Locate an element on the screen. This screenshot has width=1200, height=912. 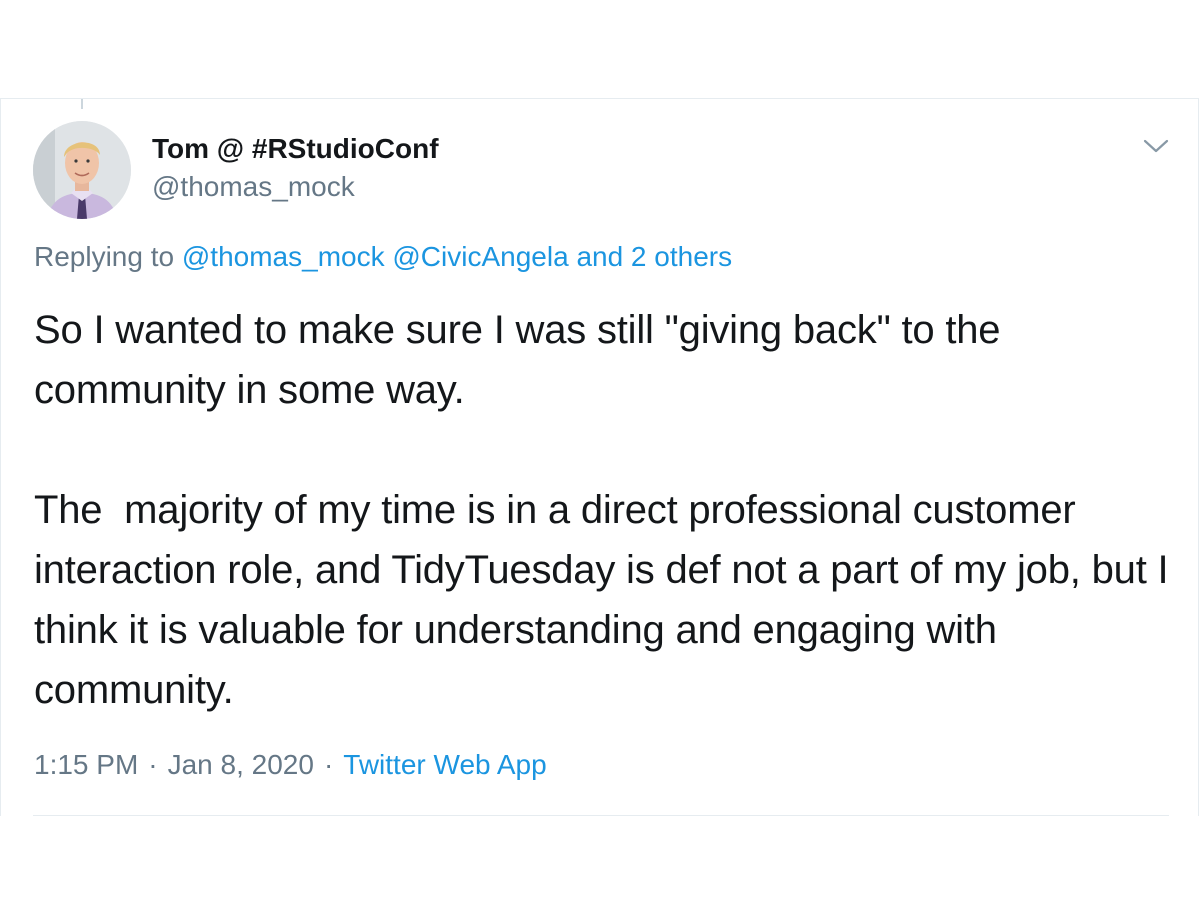
divider is located at coordinates (601, 815).